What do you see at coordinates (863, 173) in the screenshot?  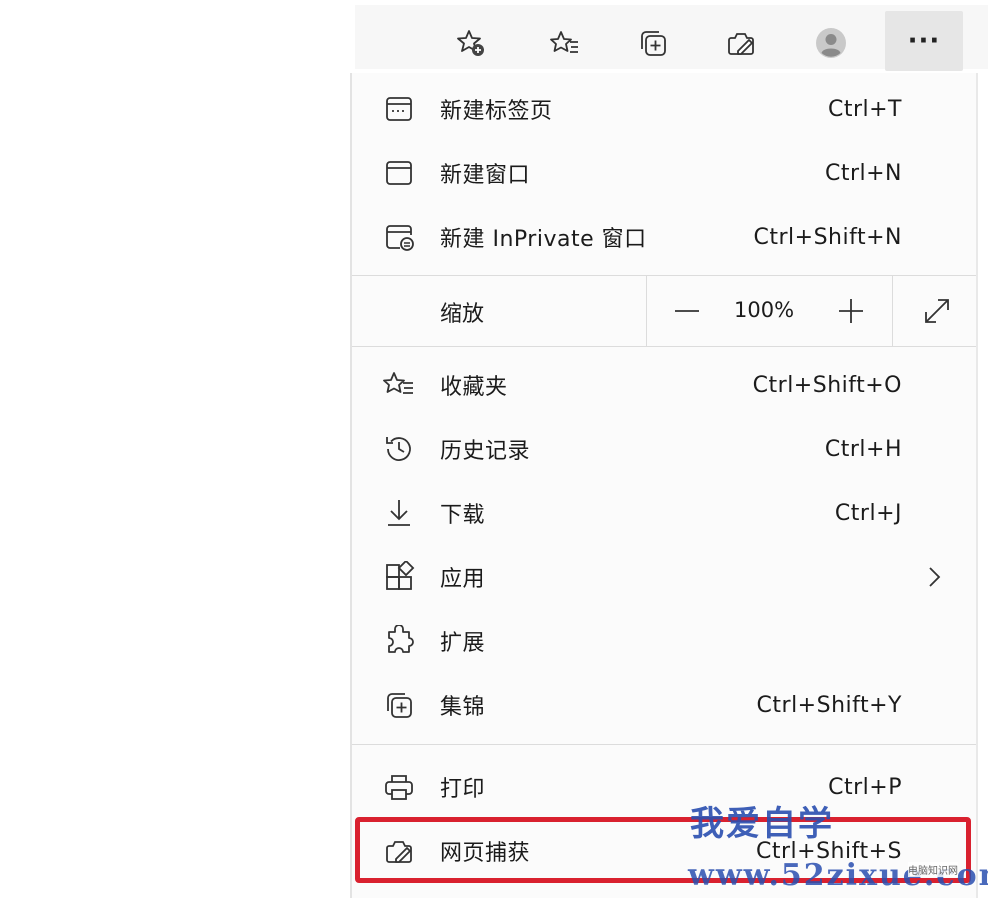 I see `new-window-shortcut: Ctrl+N` at bounding box center [863, 173].